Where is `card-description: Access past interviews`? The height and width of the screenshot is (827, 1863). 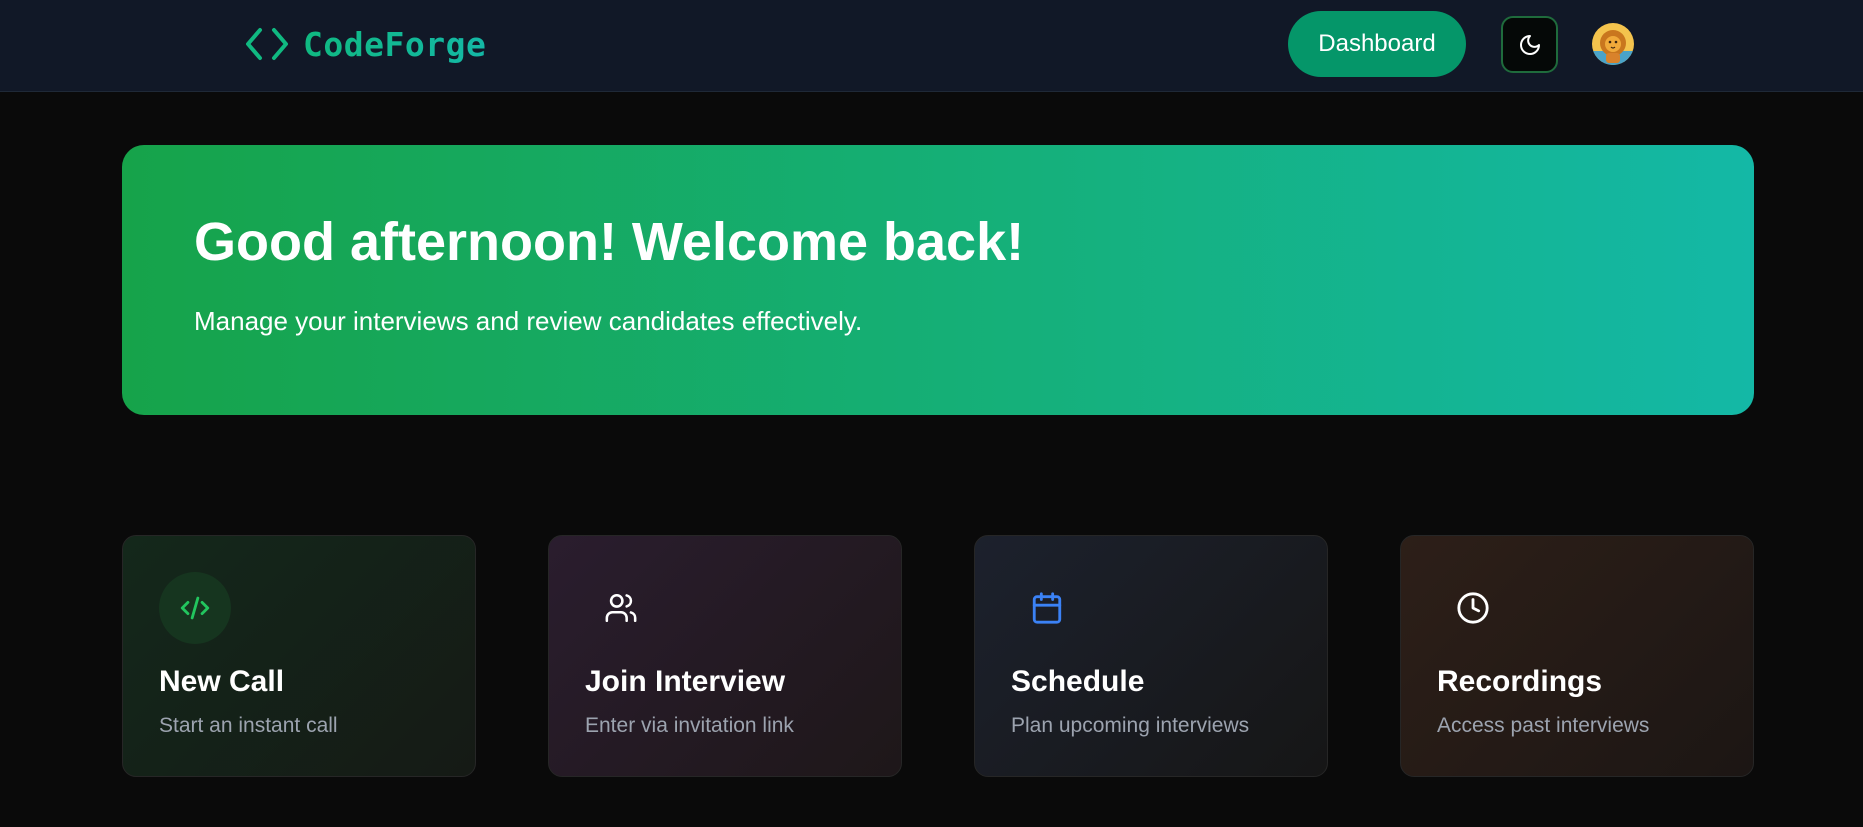 card-description: Access past interviews is located at coordinates (1543, 725).